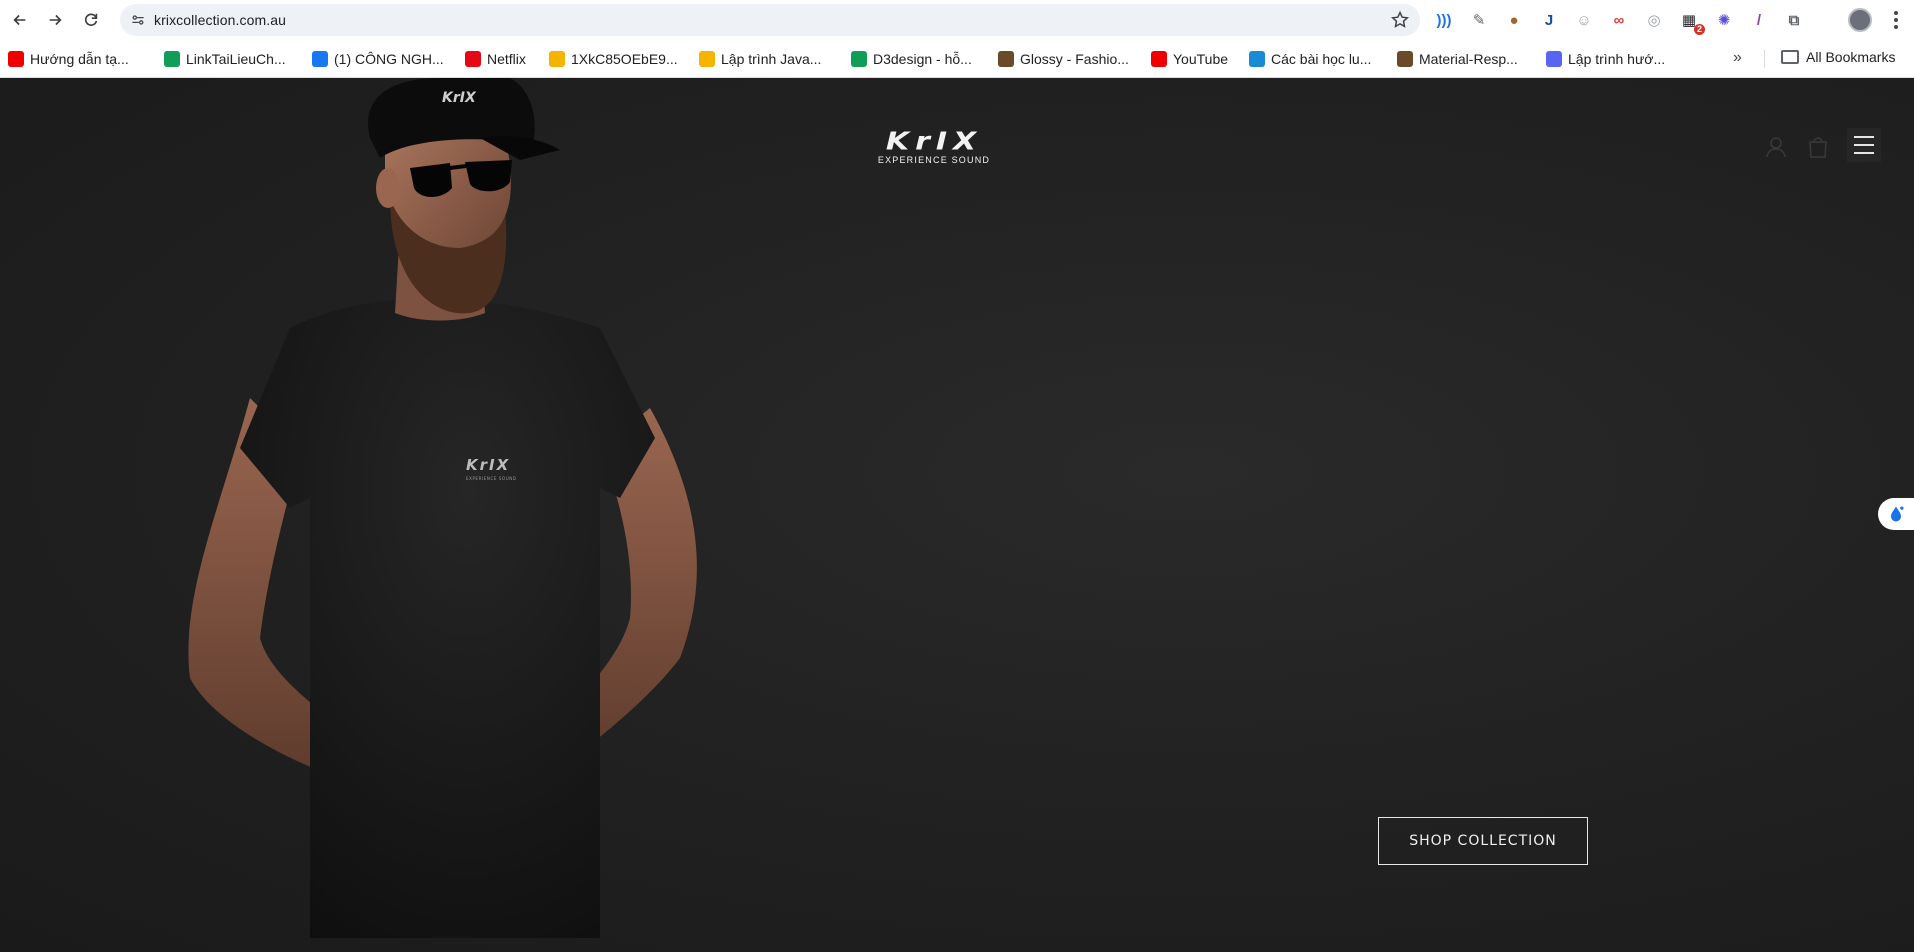 The width and height of the screenshot is (1914, 952). What do you see at coordinates (1794, 20) in the screenshot?
I see `extensions-puzzle-icon: ⧉` at bounding box center [1794, 20].